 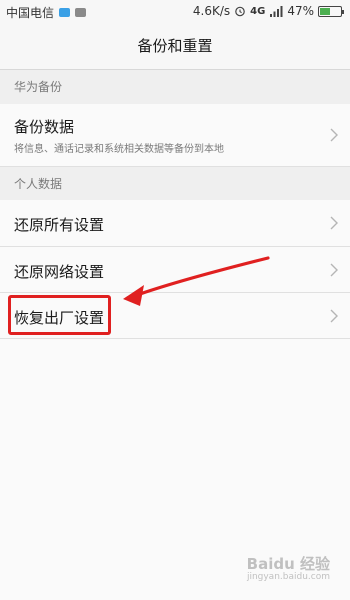 What do you see at coordinates (119, 149) in the screenshot?
I see `backup-data-description: 将信息、通话记录和系统相关数据等备份到本地` at bounding box center [119, 149].